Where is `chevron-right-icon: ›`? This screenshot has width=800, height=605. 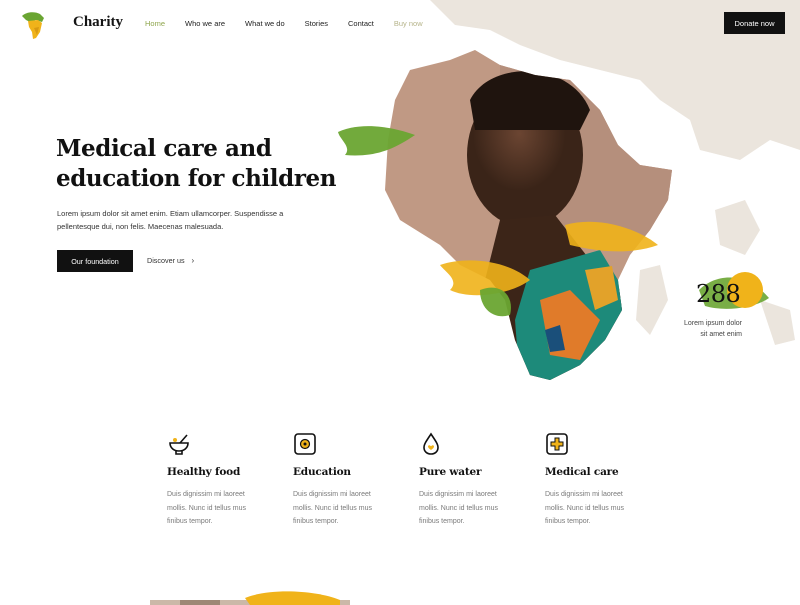 chevron-right-icon: › is located at coordinates (193, 260).